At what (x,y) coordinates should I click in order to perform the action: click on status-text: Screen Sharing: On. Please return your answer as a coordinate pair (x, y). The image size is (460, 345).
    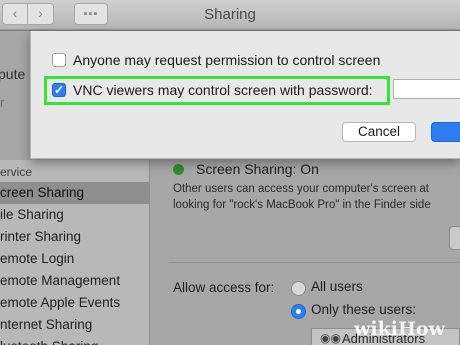
    Looking at the image, I should click on (257, 169).